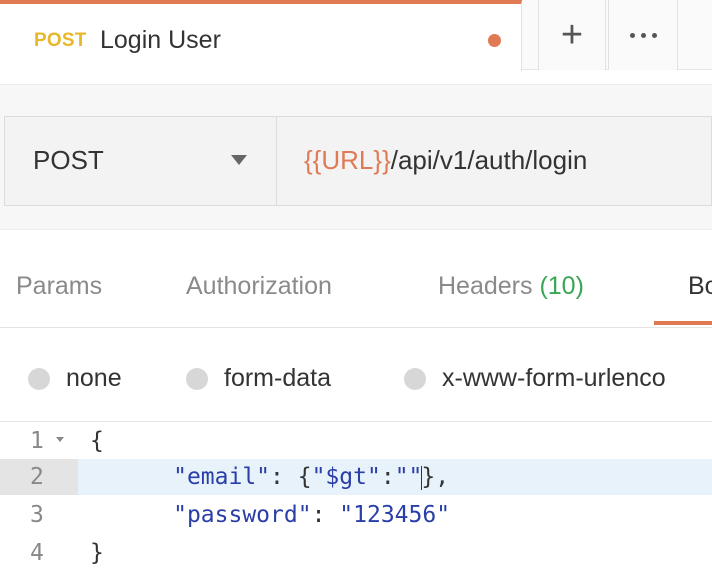  I want to click on chevron-down-icon, so click(239, 160).